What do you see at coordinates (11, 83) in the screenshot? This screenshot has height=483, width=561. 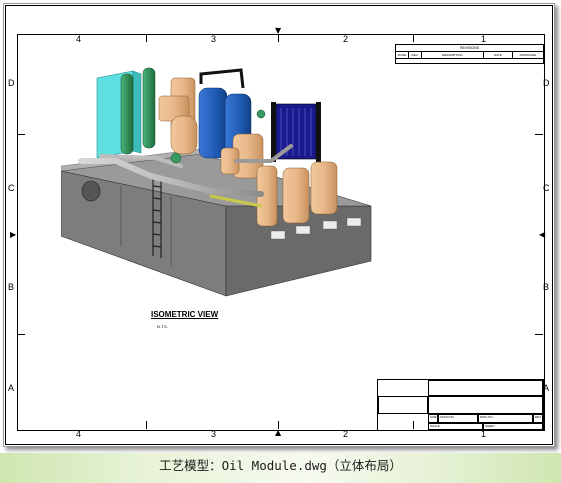 I see `zone-left-d: D` at bounding box center [11, 83].